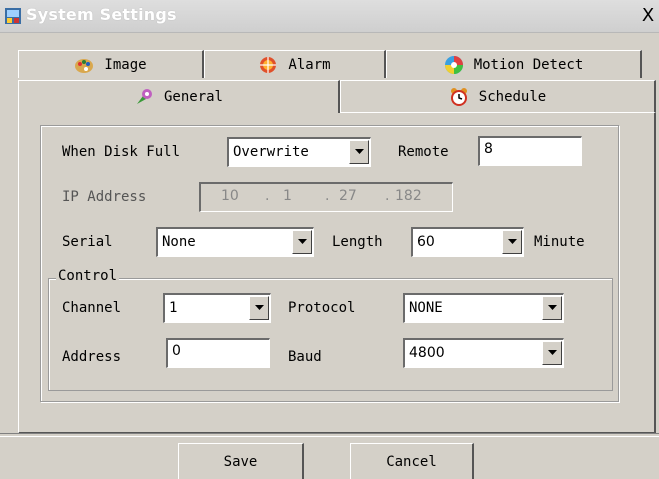  Describe the element at coordinates (348, 196) in the screenshot. I see `ip-octet-3: 27` at that location.